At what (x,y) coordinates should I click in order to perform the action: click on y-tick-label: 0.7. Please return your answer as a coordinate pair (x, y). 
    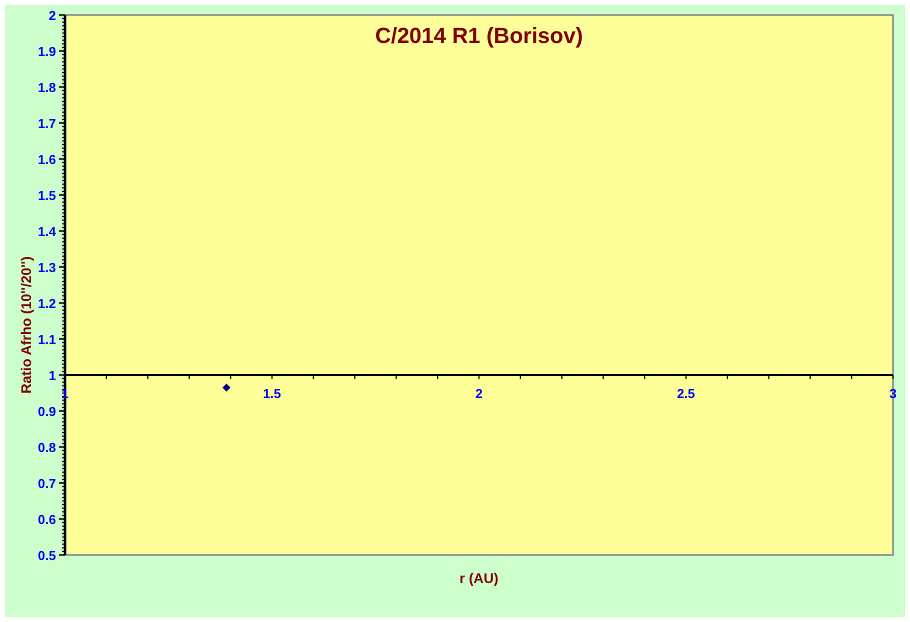
    Looking at the image, I should click on (47, 483).